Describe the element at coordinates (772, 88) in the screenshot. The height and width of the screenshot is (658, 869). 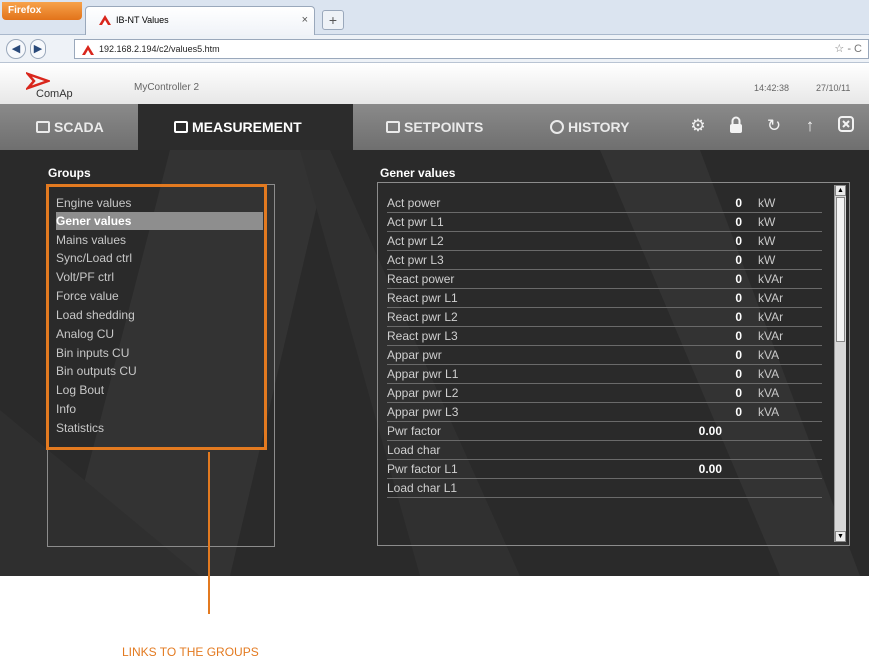
I see `current-time: 14:42:38` at that location.